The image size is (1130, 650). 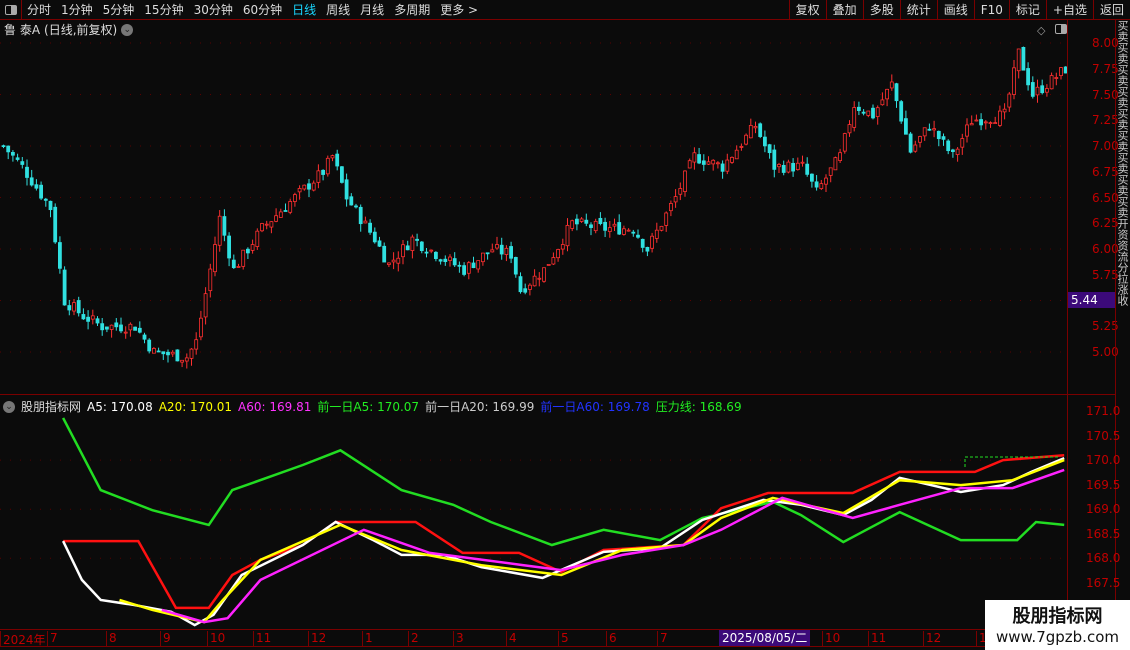 I want to click on toolbar-button: 返回, so click(x=1111, y=10).